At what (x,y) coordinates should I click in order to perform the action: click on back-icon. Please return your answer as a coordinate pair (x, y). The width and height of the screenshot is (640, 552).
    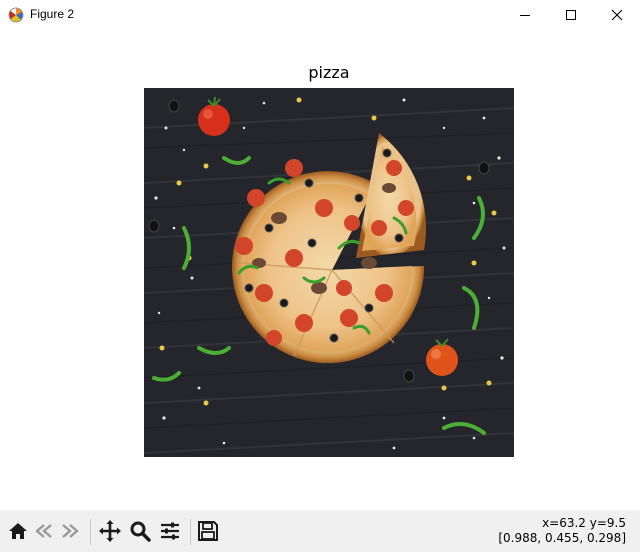
    Looking at the image, I should click on (43, 531).